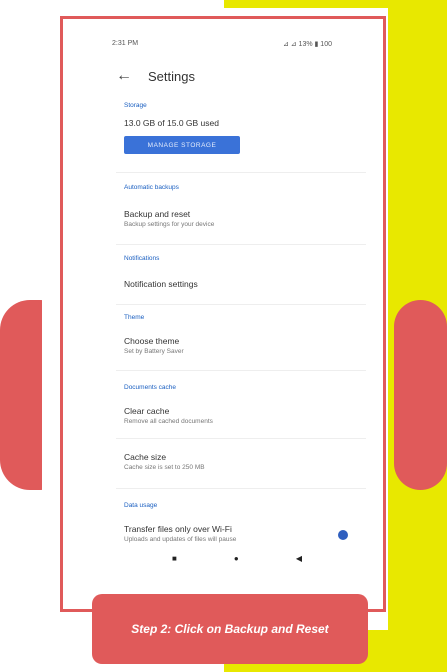  I want to click on toggle-thumb, so click(343, 535).